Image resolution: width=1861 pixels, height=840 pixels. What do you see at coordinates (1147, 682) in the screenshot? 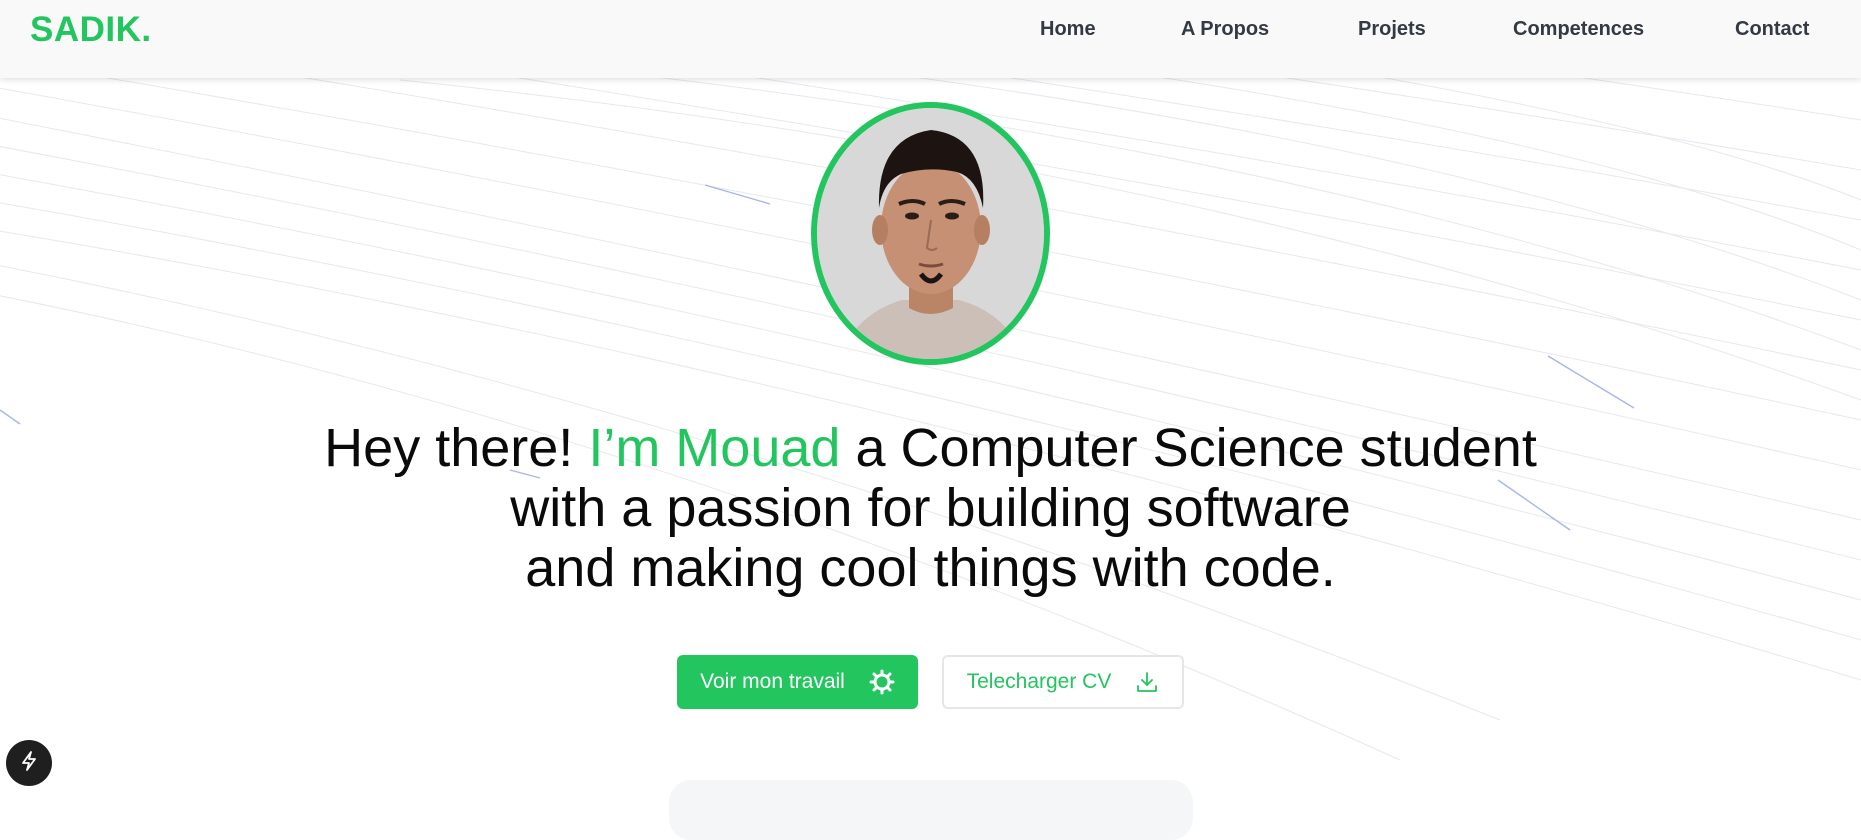
I see `download-icon` at bounding box center [1147, 682].